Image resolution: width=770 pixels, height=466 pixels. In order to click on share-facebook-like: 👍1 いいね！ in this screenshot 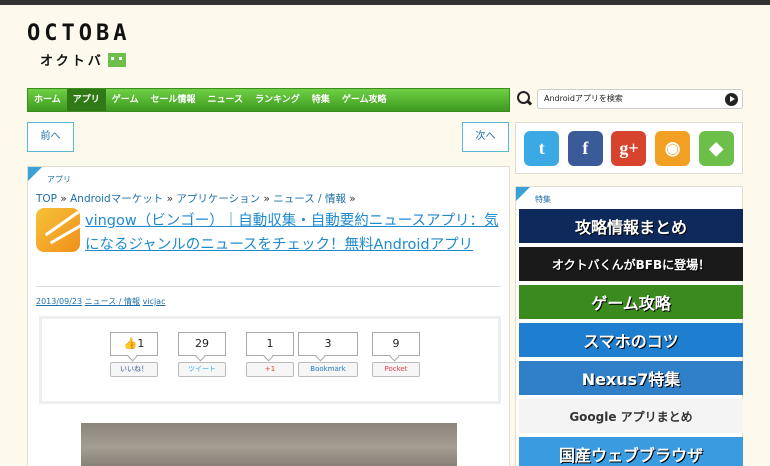, I will do `click(134, 354)`.